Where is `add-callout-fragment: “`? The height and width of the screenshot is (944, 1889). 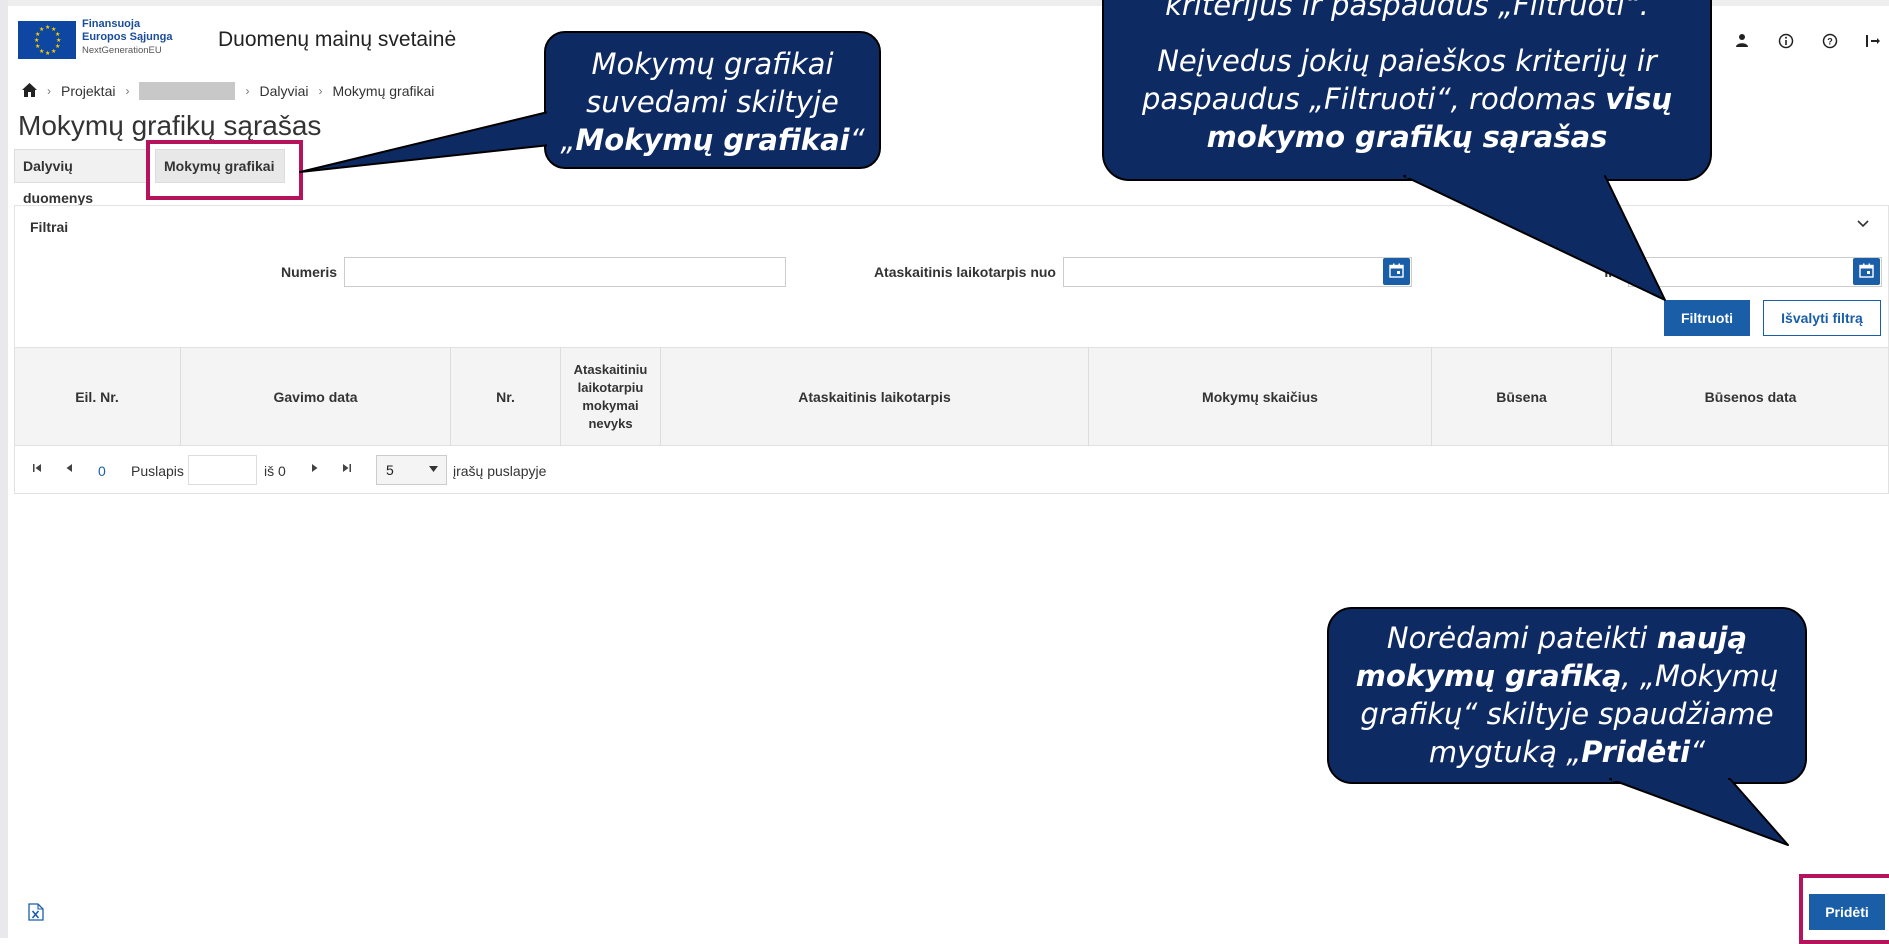
add-callout-fragment: “ is located at coordinates (1698, 752).